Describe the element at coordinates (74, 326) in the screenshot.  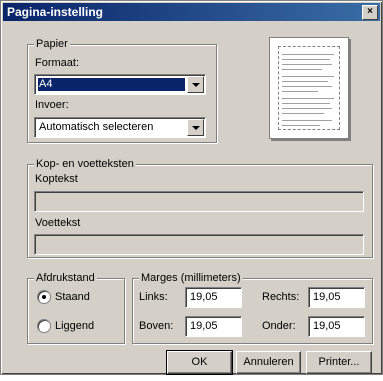
I see `landscape-label: Liggend` at that location.